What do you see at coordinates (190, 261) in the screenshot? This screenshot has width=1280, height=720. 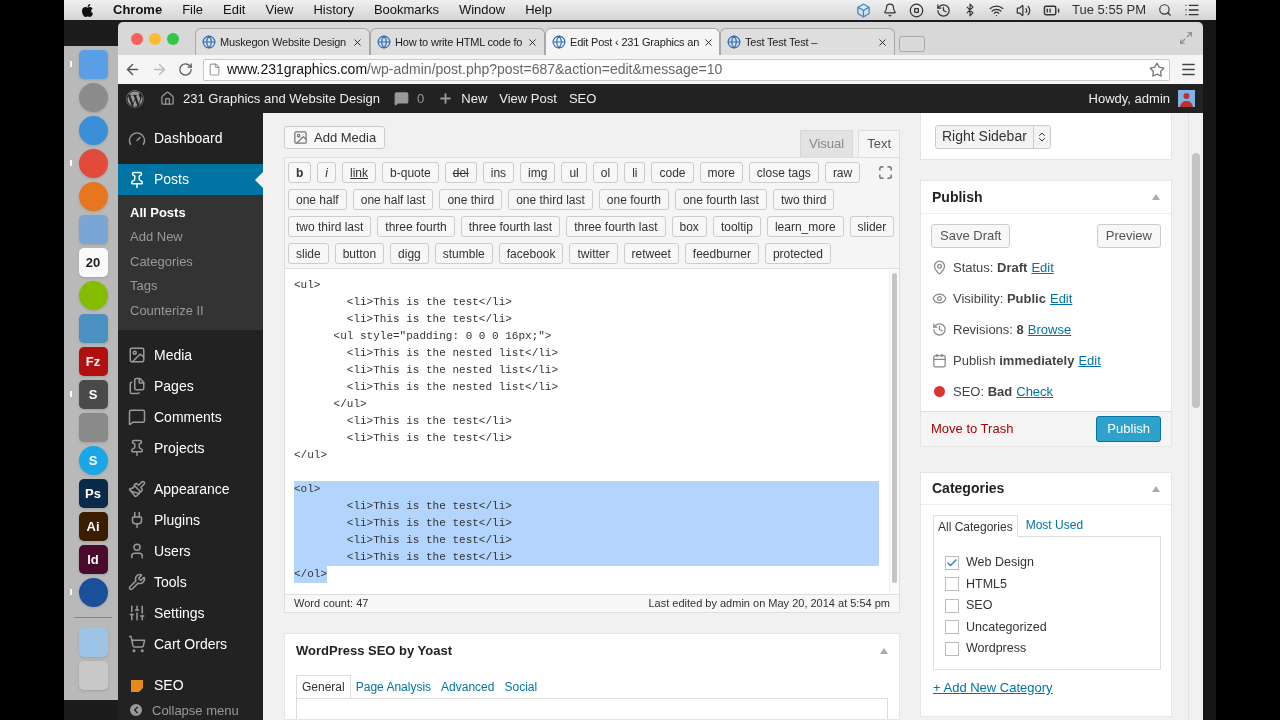 I see `submenu-item: Categories` at bounding box center [190, 261].